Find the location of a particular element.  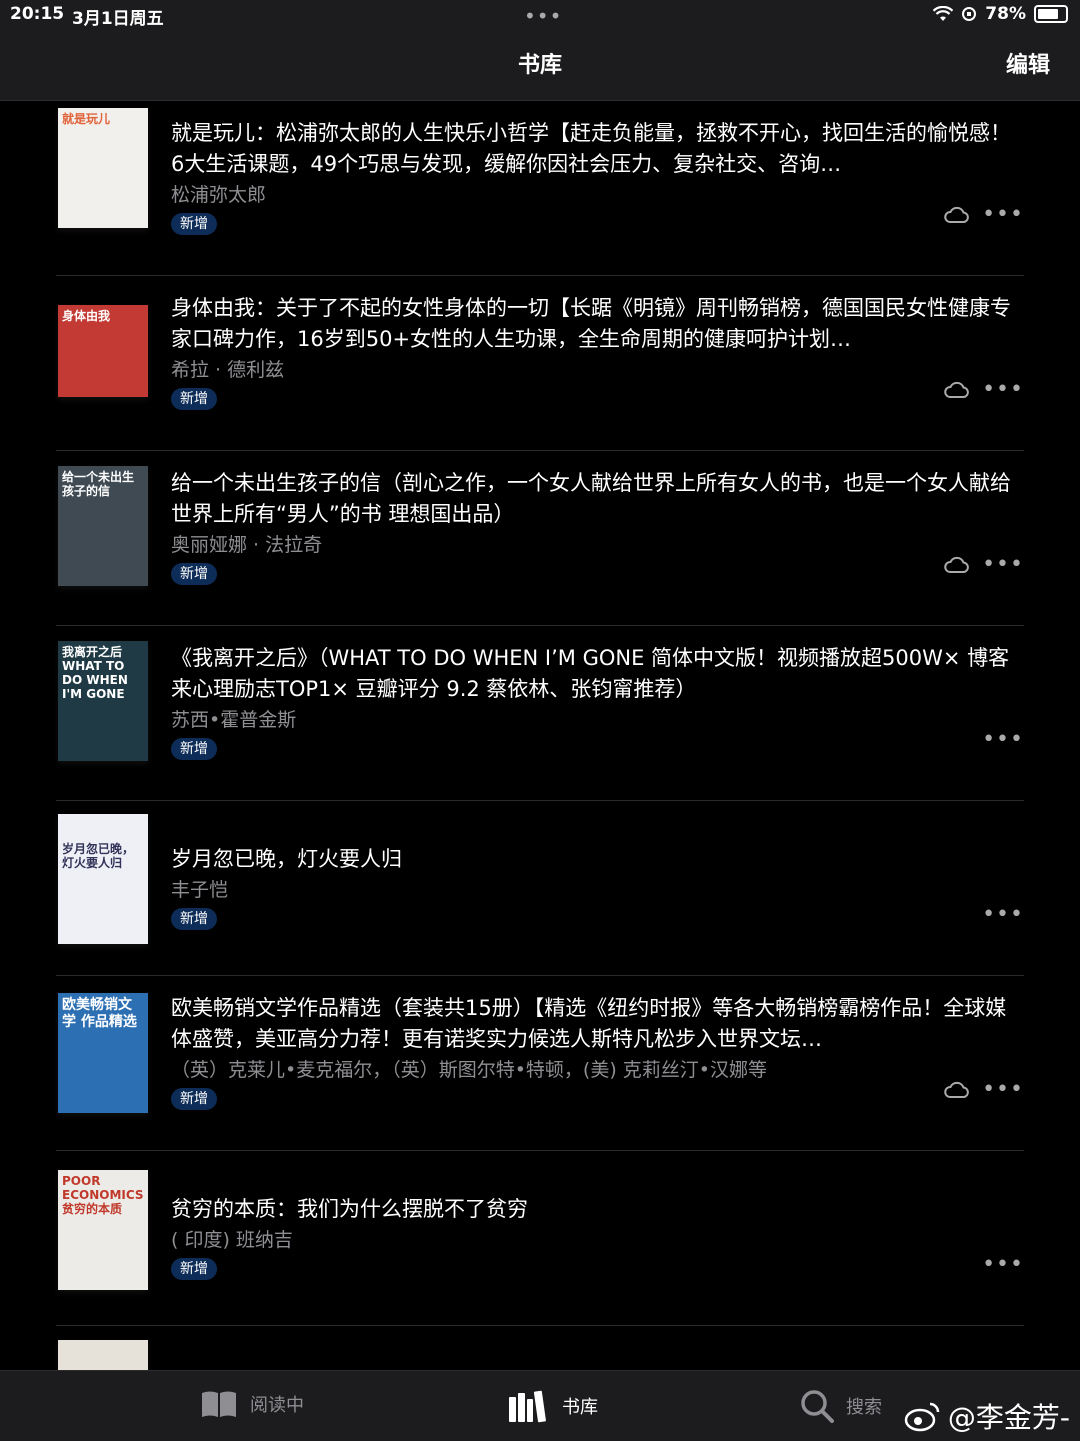

book-cover is located at coordinates (103, 1355).